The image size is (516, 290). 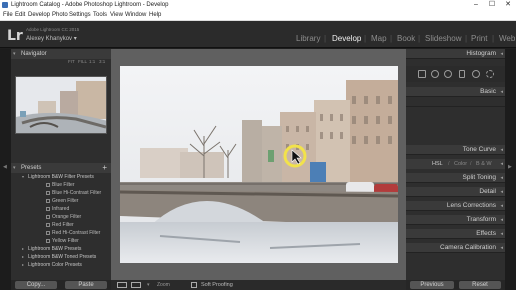 What do you see at coordinates (61, 265) in the screenshot?
I see `preset-folder: ▸ Lightroom Color Presets` at bounding box center [61, 265].